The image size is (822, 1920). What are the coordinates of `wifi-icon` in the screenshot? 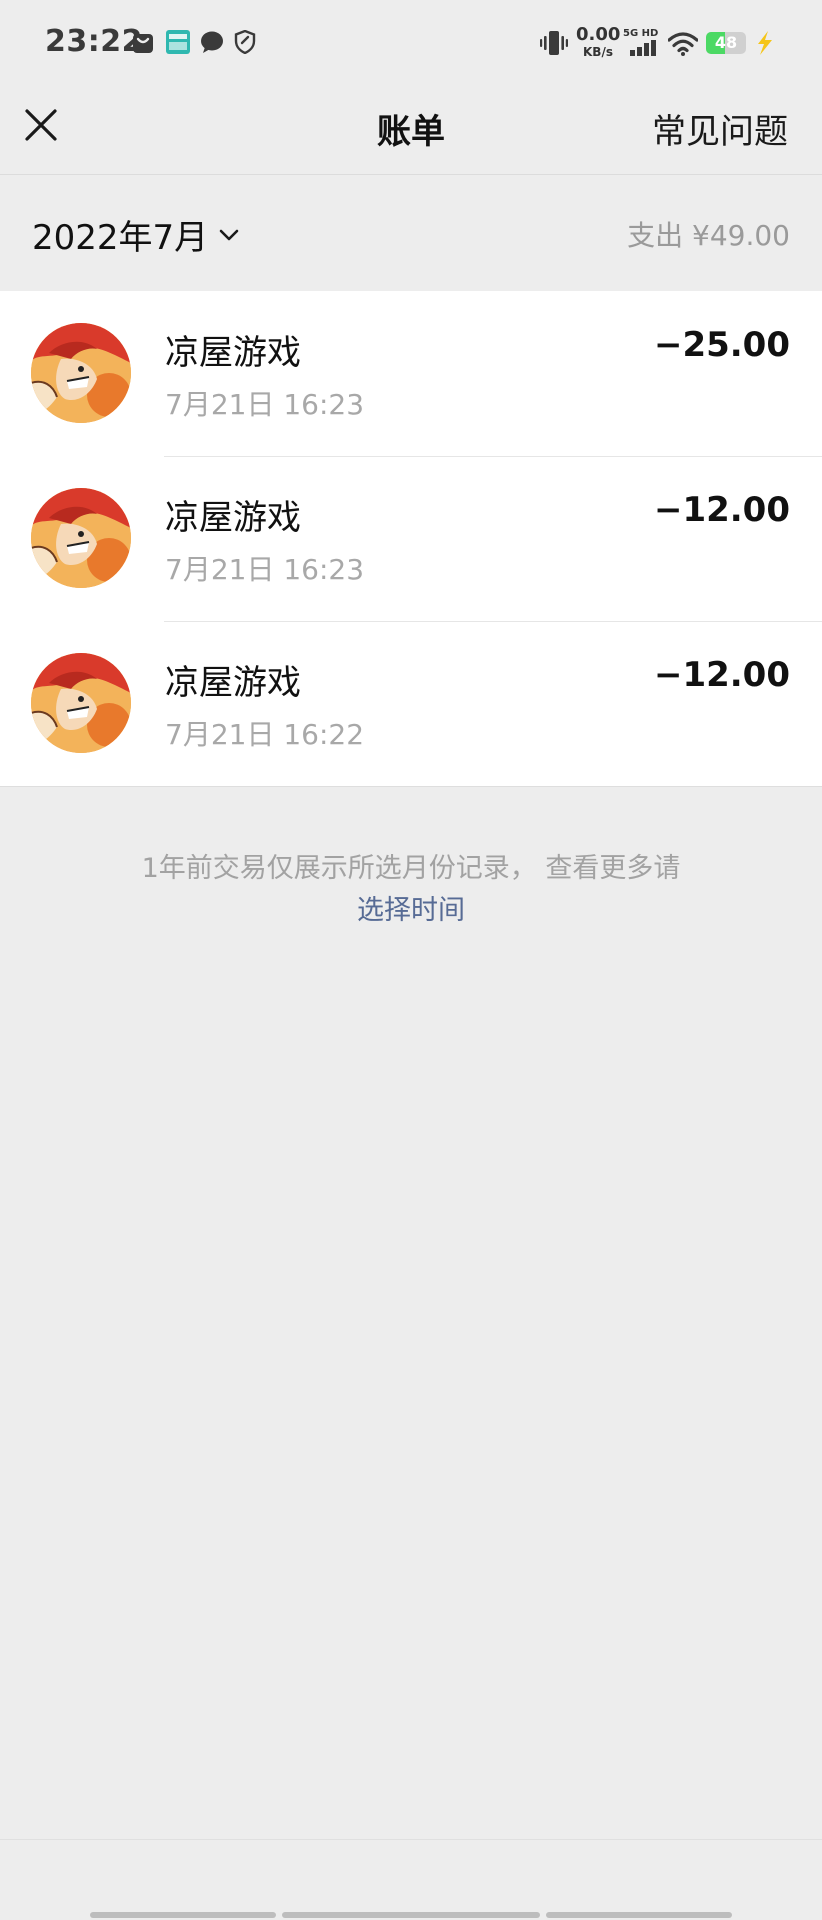 It's located at (683, 46).